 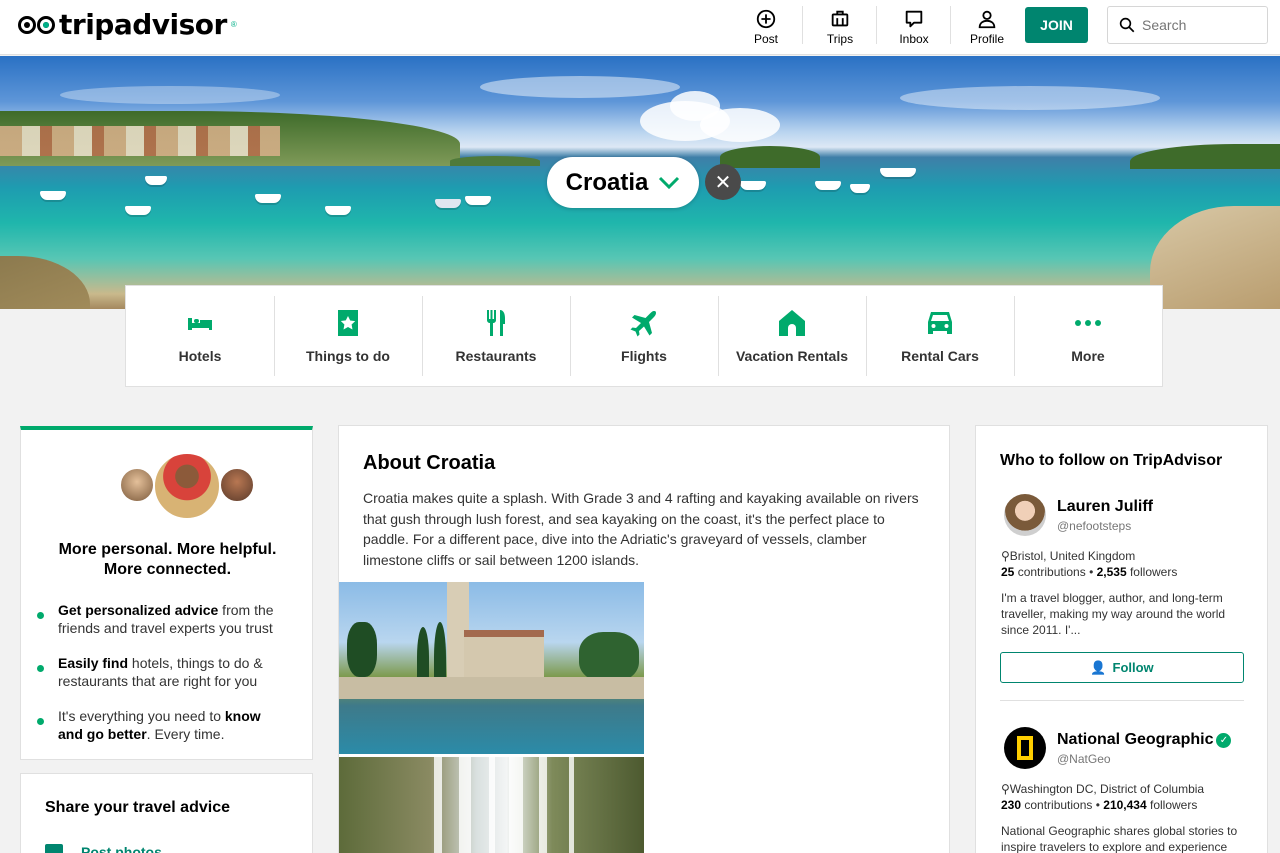 What do you see at coordinates (137, 807) in the screenshot?
I see `share-title: Share your travel advice` at bounding box center [137, 807].